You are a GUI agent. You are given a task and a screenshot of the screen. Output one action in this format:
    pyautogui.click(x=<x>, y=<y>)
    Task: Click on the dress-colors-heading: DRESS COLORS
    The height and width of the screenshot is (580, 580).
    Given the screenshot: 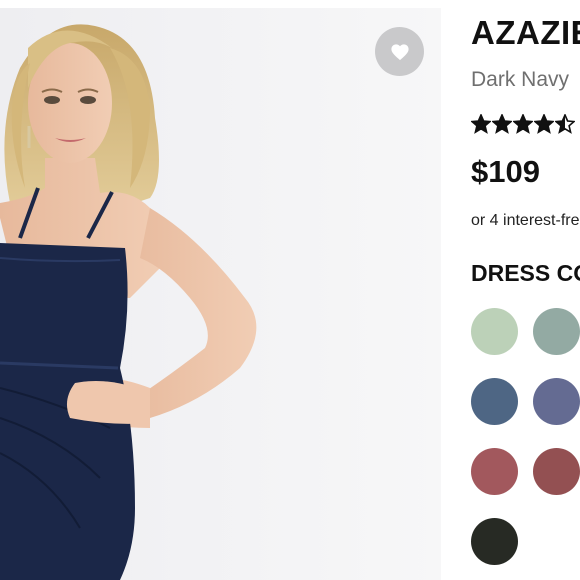 What is the action you would take?
    pyautogui.click(x=525, y=273)
    